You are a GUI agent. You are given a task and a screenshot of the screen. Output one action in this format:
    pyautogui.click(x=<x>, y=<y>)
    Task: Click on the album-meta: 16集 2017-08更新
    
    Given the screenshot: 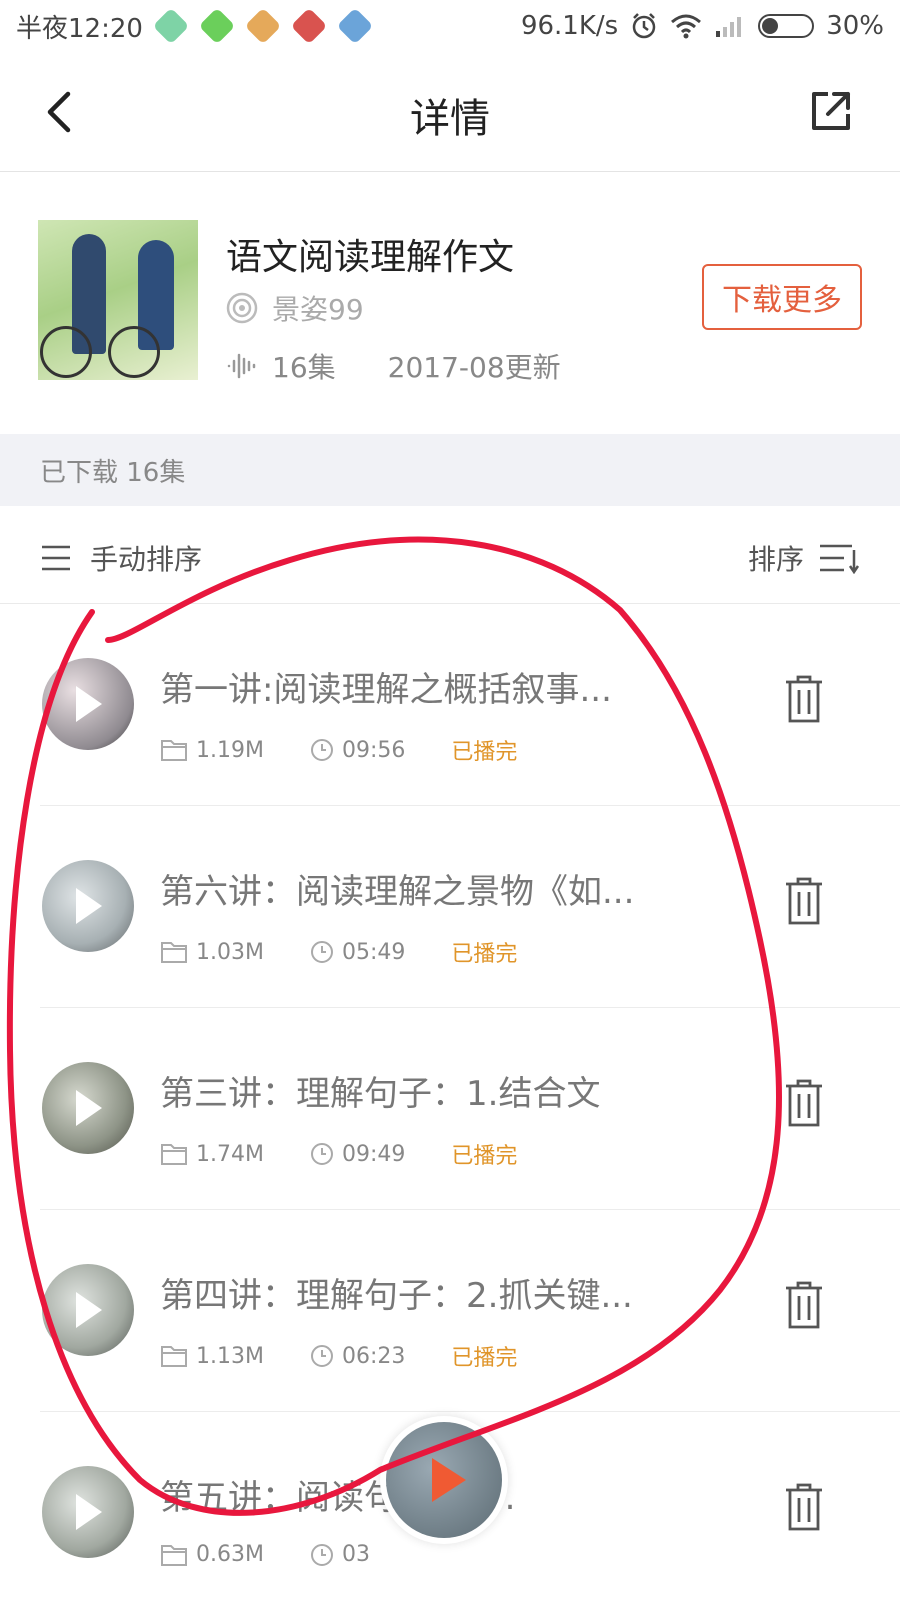 What is the action you would take?
    pyautogui.click(x=393, y=366)
    